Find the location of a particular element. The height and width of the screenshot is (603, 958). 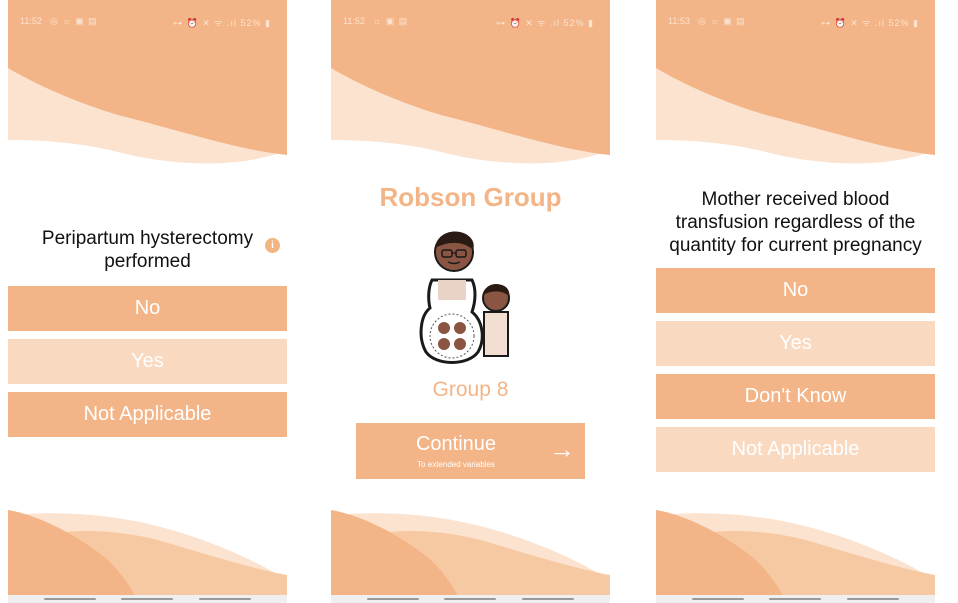

robson-group-illustration-icon is located at coordinates (464, 297).